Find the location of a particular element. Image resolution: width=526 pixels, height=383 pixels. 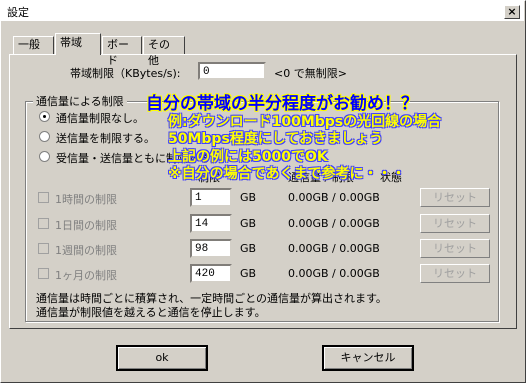

limit-unit-week: GB is located at coordinates (248, 248).